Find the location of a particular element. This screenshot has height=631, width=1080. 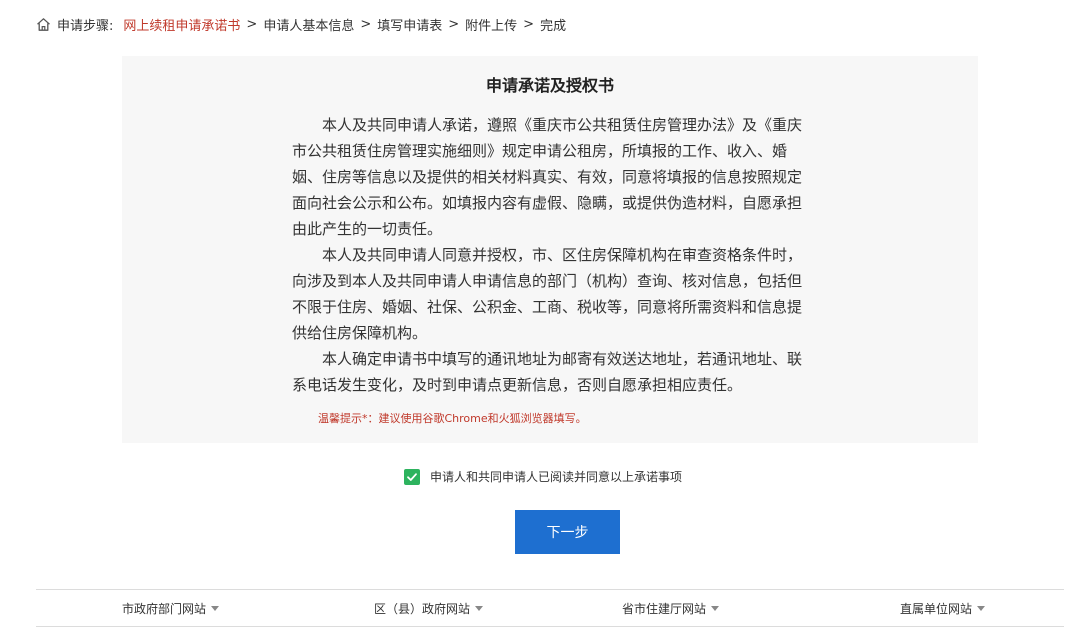

step-basic-info: 申请人基本信息 is located at coordinates (309, 26).